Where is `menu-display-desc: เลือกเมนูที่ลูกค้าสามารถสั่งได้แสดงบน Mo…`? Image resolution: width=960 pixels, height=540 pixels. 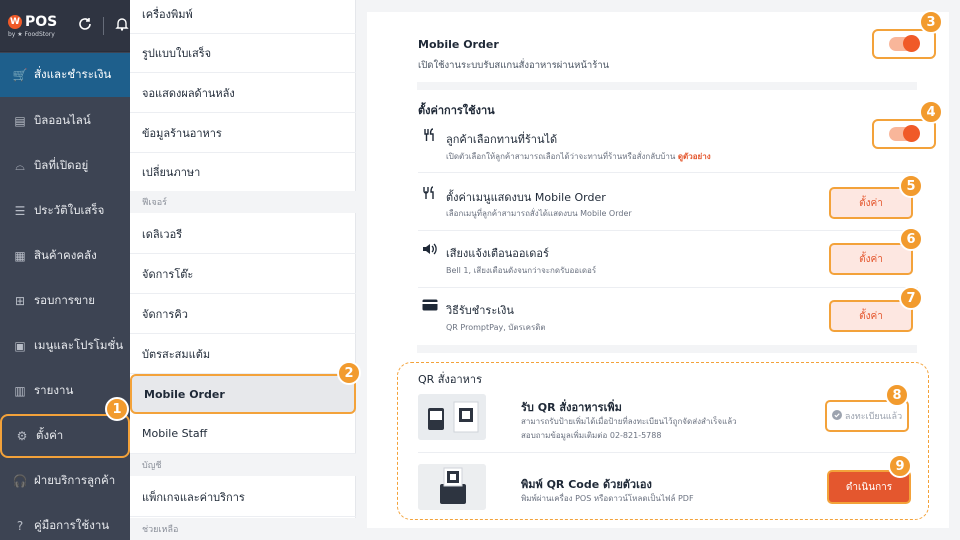 menu-display-desc: เลือกเมนูที่ลูกค้าสามารถสั่งได้แสดงบน Mo… is located at coordinates (539, 213).